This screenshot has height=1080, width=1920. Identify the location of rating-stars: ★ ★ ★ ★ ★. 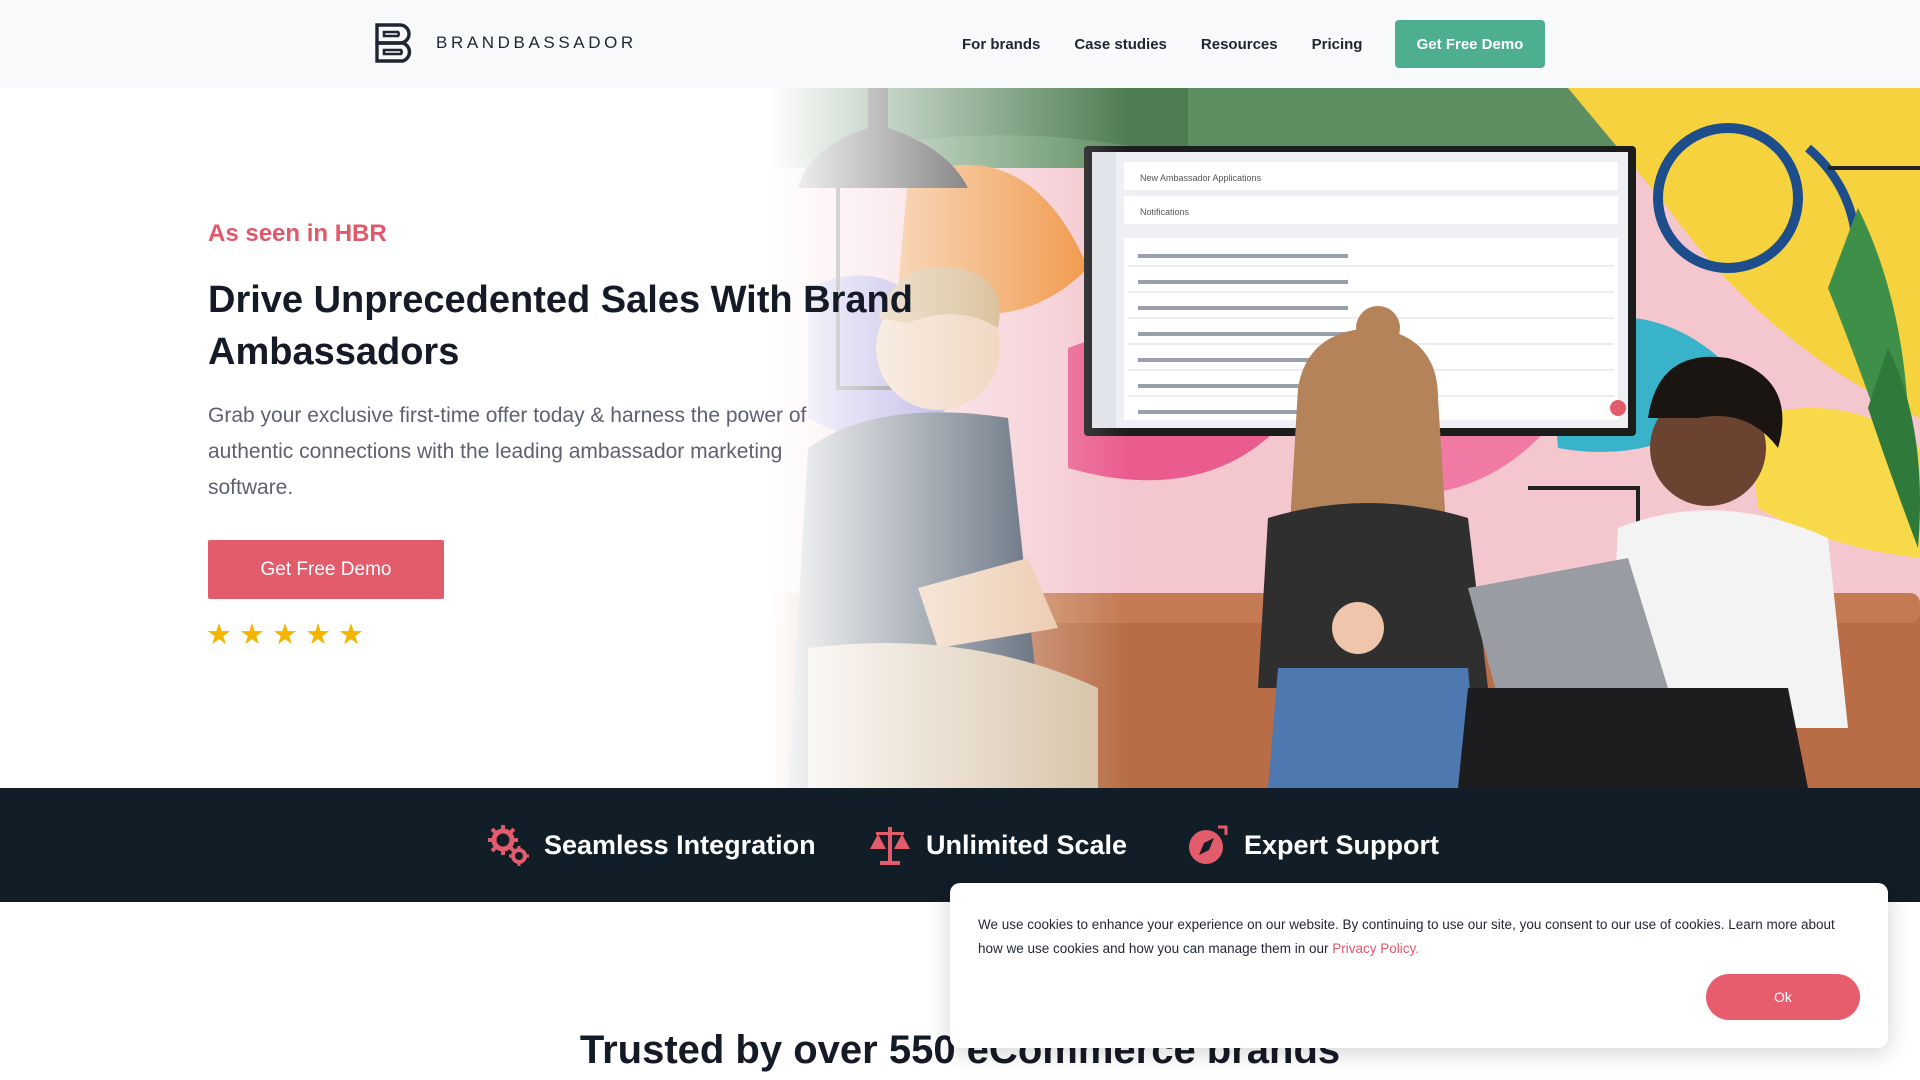
(285, 635).